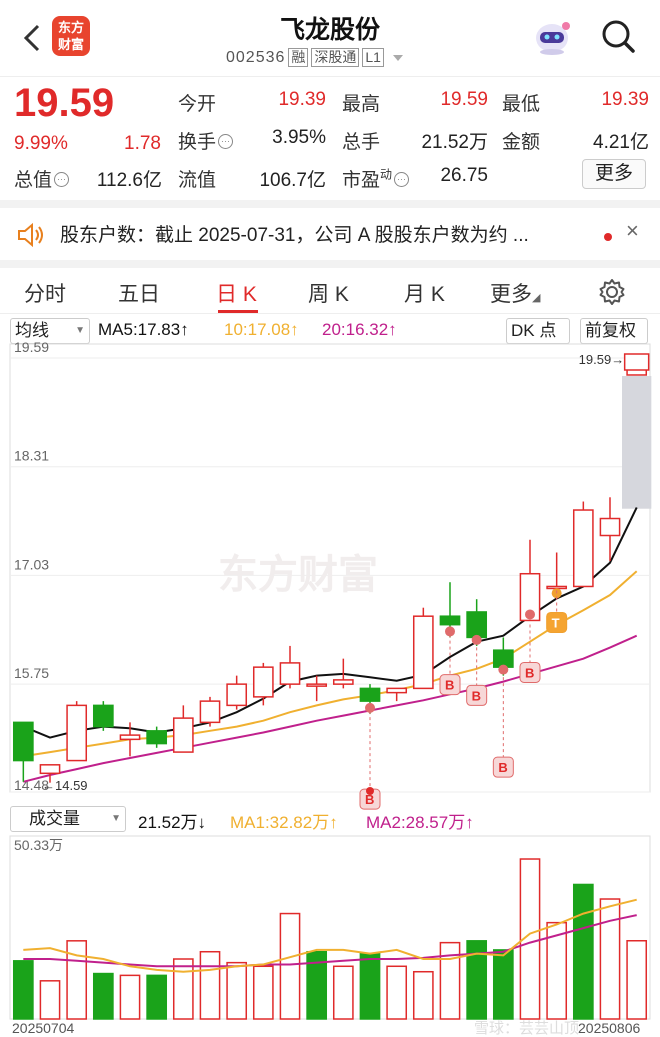  What do you see at coordinates (330, 708) in the screenshot?
I see `ma20-line` at bounding box center [330, 708].